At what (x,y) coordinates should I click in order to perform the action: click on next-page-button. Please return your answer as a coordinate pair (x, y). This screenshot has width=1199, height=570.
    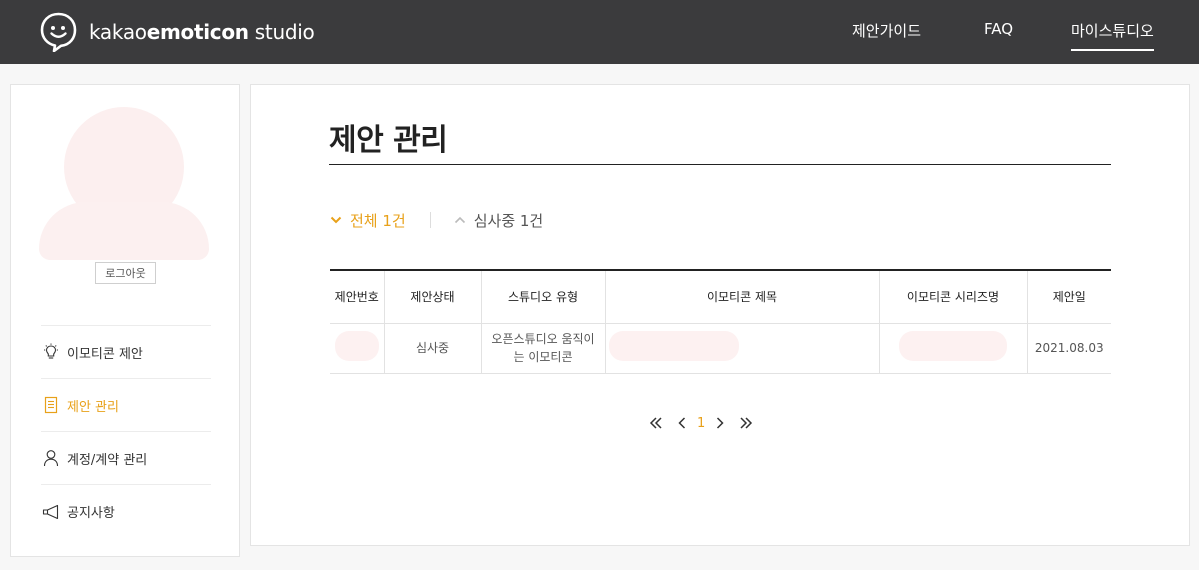
    Looking at the image, I should click on (720, 423).